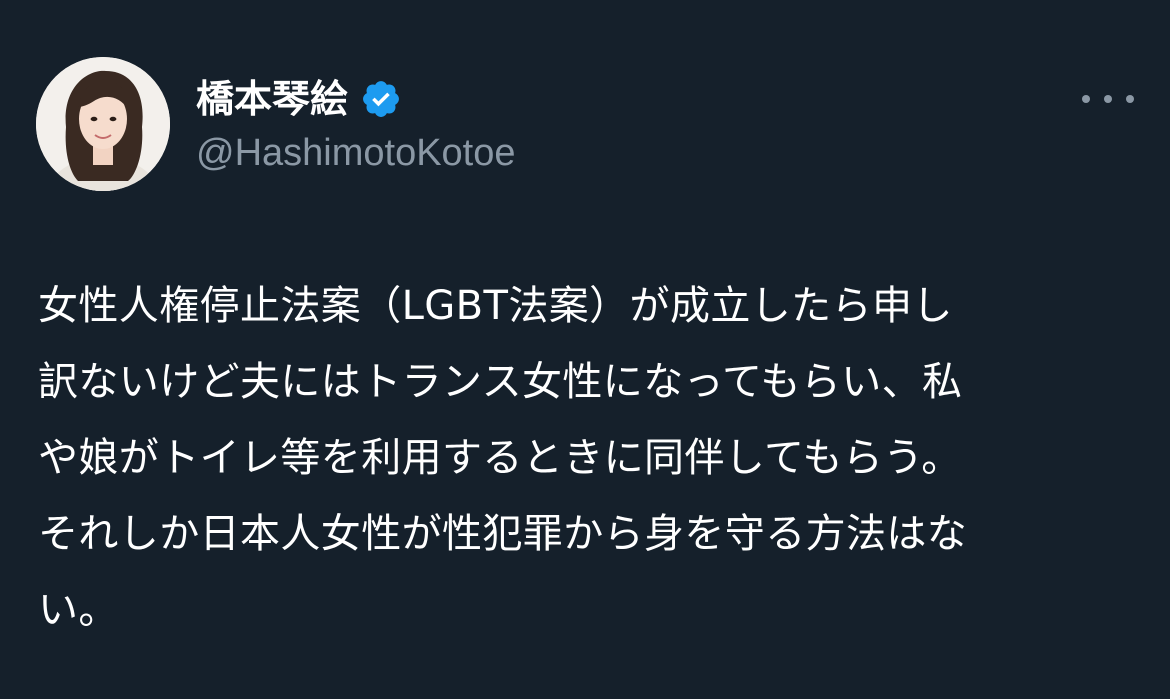 Image resolution: width=1170 pixels, height=699 pixels. I want to click on author-name: 橋本琴絵, so click(272, 99).